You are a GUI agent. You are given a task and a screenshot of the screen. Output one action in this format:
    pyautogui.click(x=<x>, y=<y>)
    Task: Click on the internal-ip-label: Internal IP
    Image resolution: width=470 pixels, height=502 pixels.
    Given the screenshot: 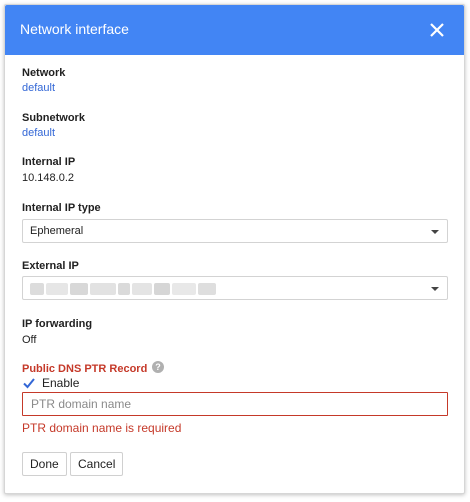 What is the action you would take?
    pyautogui.click(x=49, y=162)
    